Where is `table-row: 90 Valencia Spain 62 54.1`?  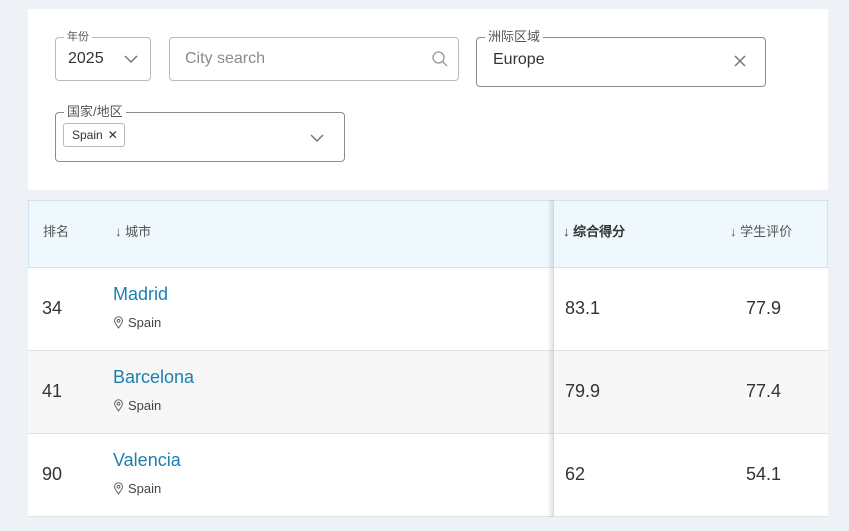 table-row: 90 Valencia Spain 62 54.1 is located at coordinates (428, 475).